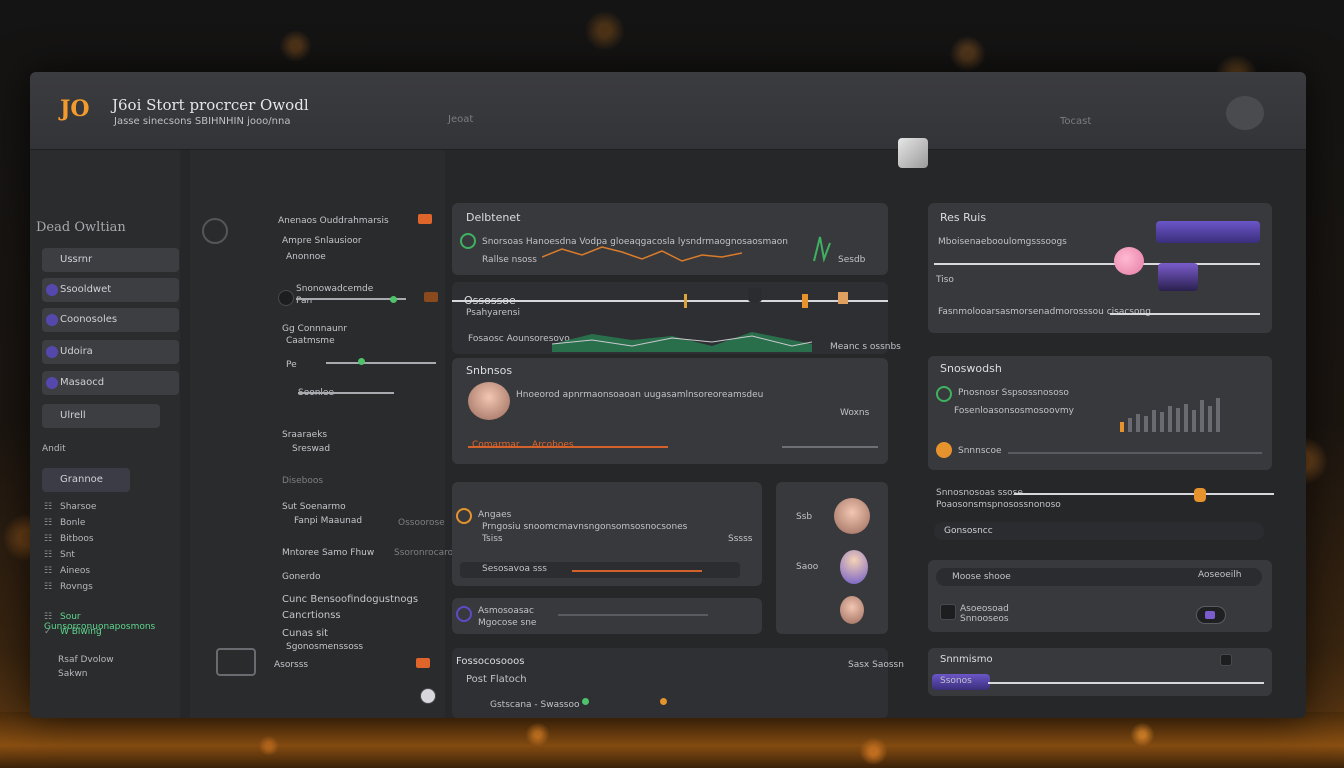 Image resolution: width=1344 pixels, height=768 pixels. What do you see at coordinates (1099, 577) in the screenshot?
I see `option-pill: Moose shooe Aoseoeilh` at bounding box center [1099, 577].